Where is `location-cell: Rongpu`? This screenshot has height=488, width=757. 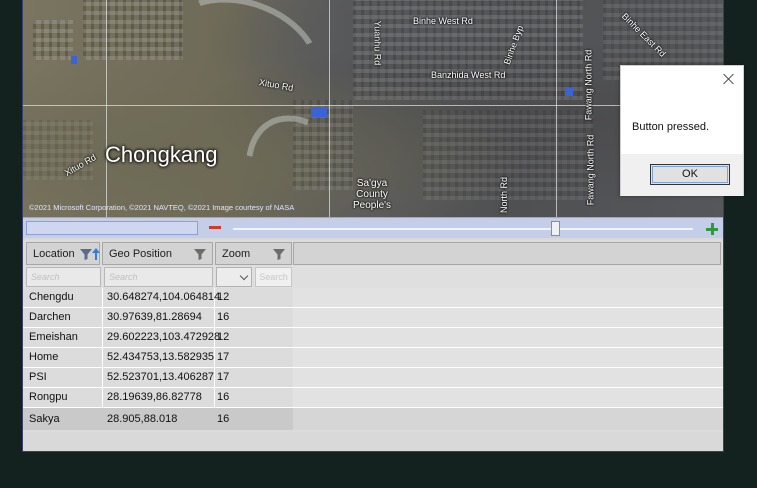
location-cell: Rongpu is located at coordinates (48, 397).